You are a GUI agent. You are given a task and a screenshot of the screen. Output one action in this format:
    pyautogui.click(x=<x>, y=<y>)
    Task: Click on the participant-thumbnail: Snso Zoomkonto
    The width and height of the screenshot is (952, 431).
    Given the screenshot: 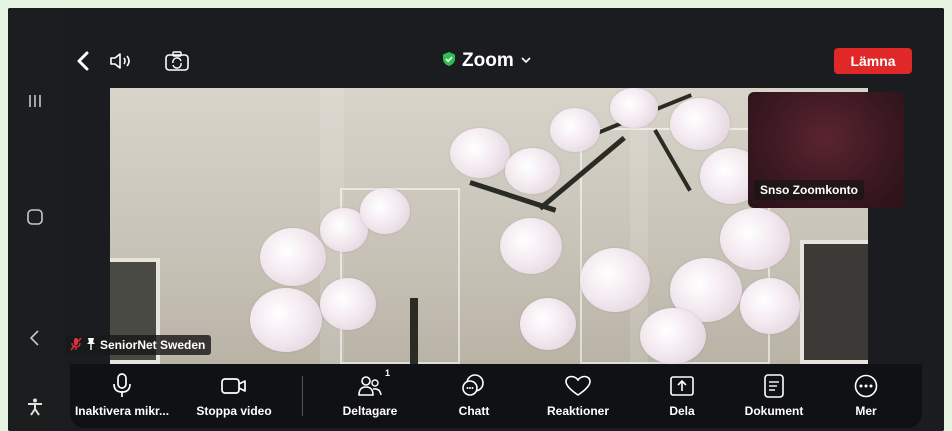 What is the action you would take?
    pyautogui.click(x=826, y=150)
    